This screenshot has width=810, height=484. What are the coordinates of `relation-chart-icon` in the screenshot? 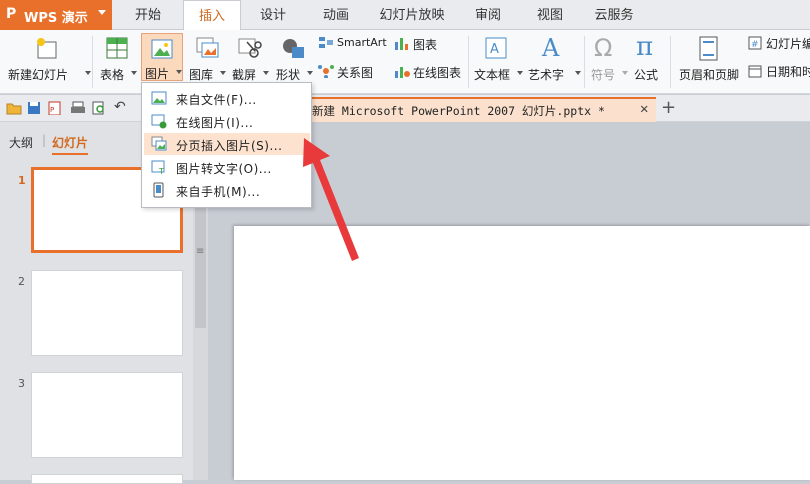 It's located at (326, 71).